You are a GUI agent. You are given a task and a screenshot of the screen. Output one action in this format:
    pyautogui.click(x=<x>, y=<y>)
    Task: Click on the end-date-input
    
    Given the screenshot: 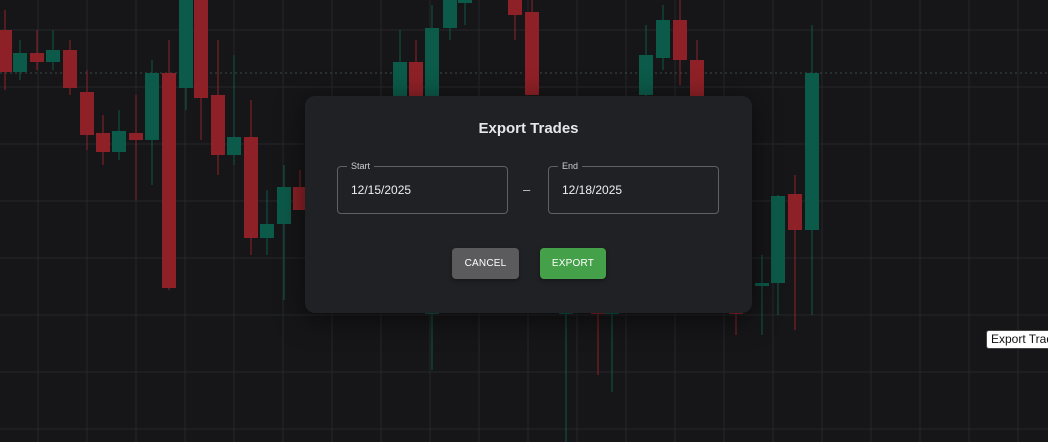 What is the action you would take?
    pyautogui.click(x=633, y=190)
    